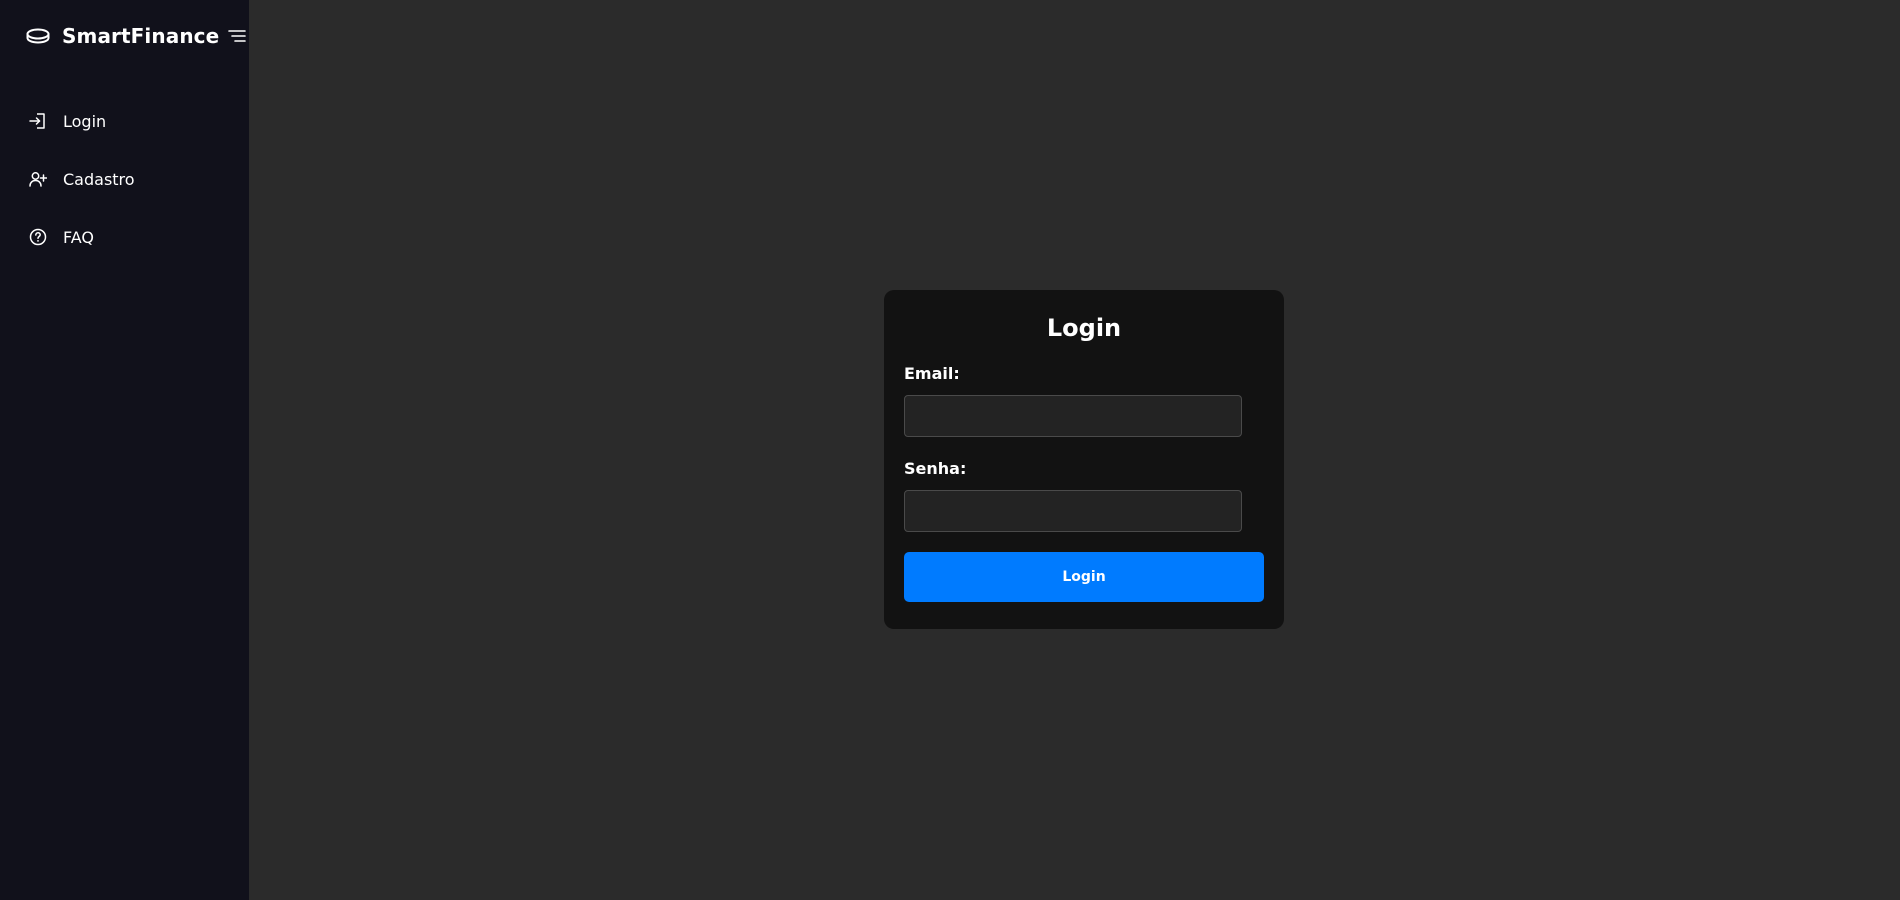 This screenshot has width=1900, height=900. I want to click on login-card: Login Email: Senha: Login, so click(1084, 459).